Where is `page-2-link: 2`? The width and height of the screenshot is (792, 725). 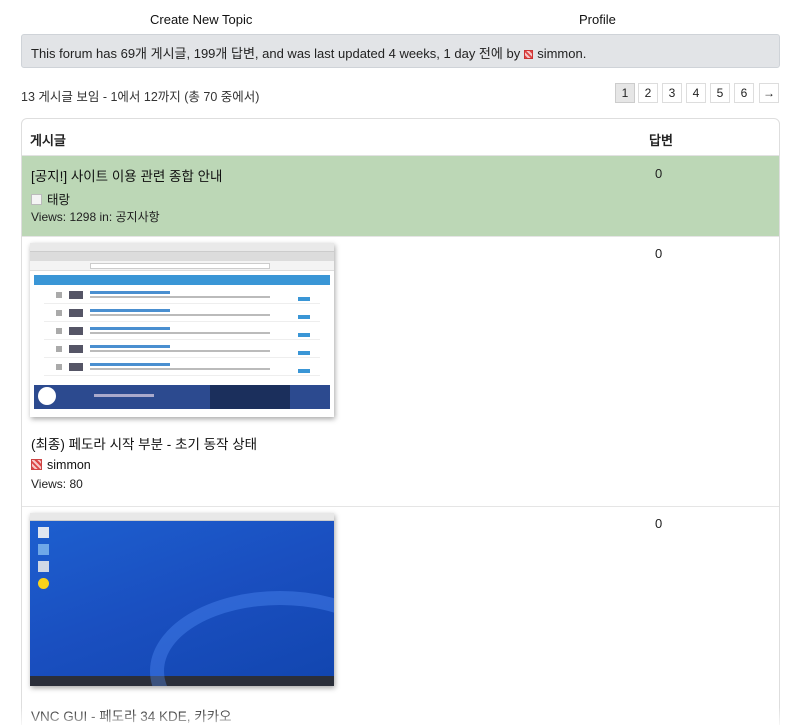 page-2-link: 2 is located at coordinates (648, 93).